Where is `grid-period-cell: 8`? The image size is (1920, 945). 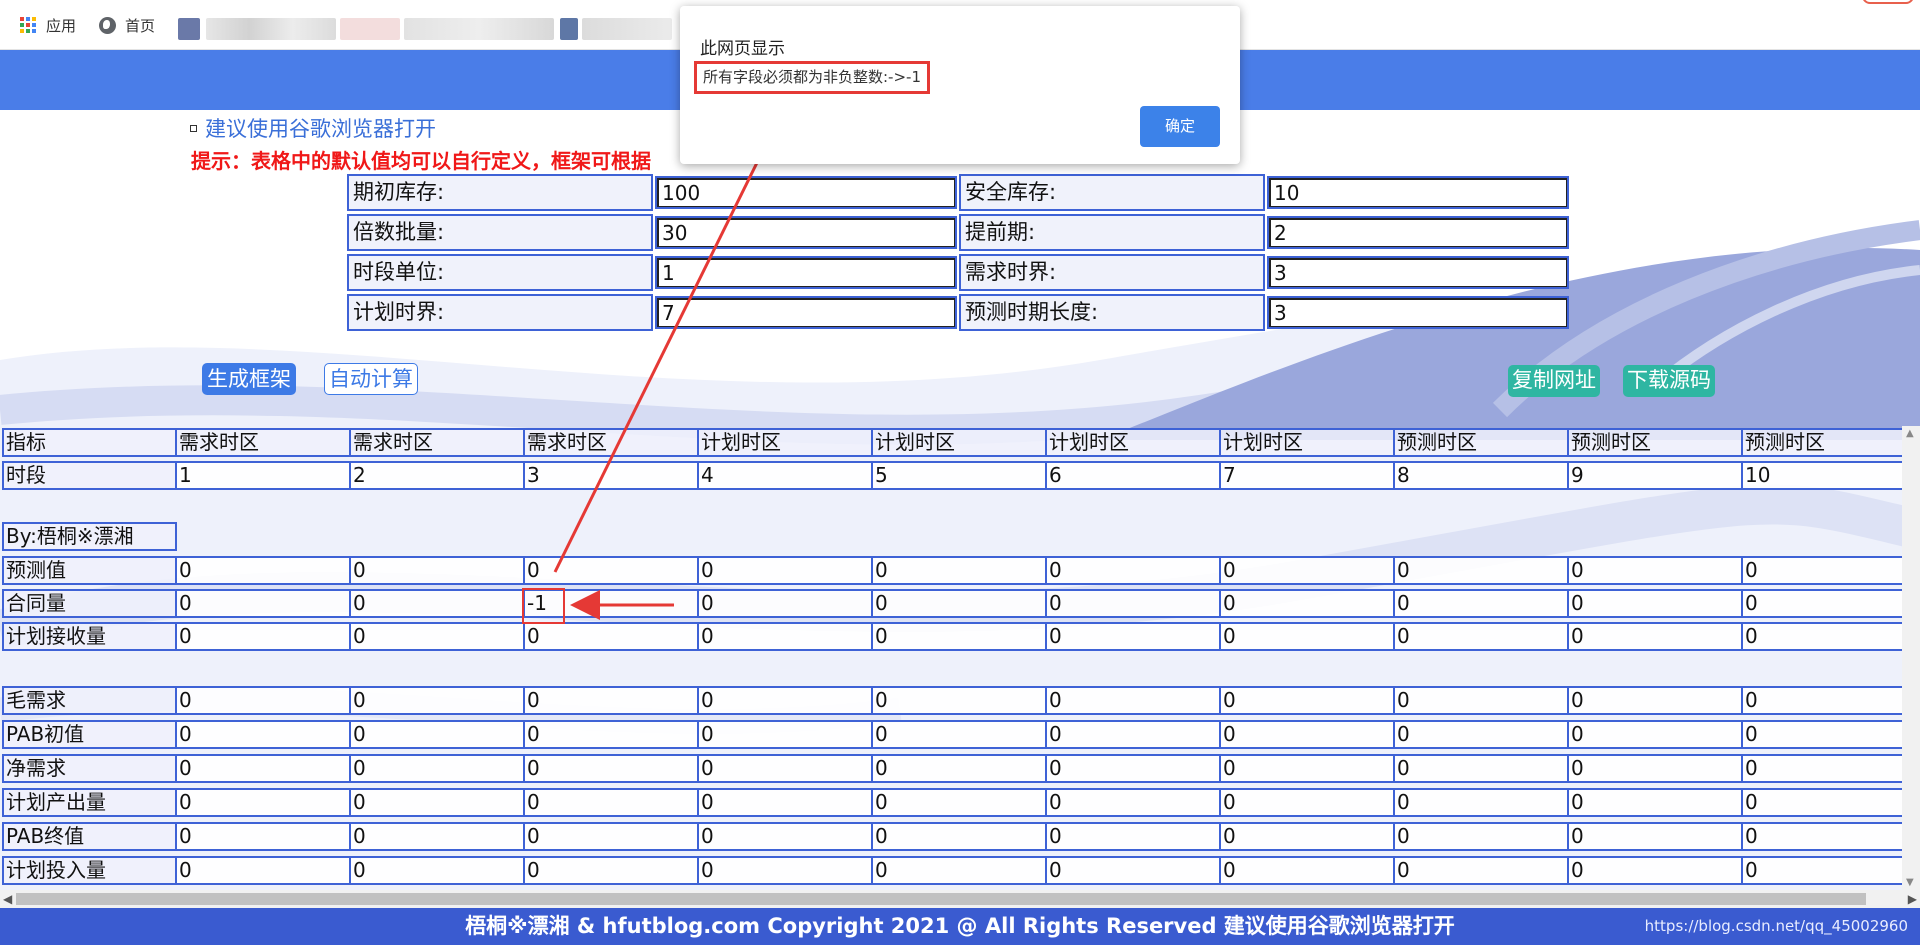 grid-period-cell: 8 is located at coordinates (1481, 475).